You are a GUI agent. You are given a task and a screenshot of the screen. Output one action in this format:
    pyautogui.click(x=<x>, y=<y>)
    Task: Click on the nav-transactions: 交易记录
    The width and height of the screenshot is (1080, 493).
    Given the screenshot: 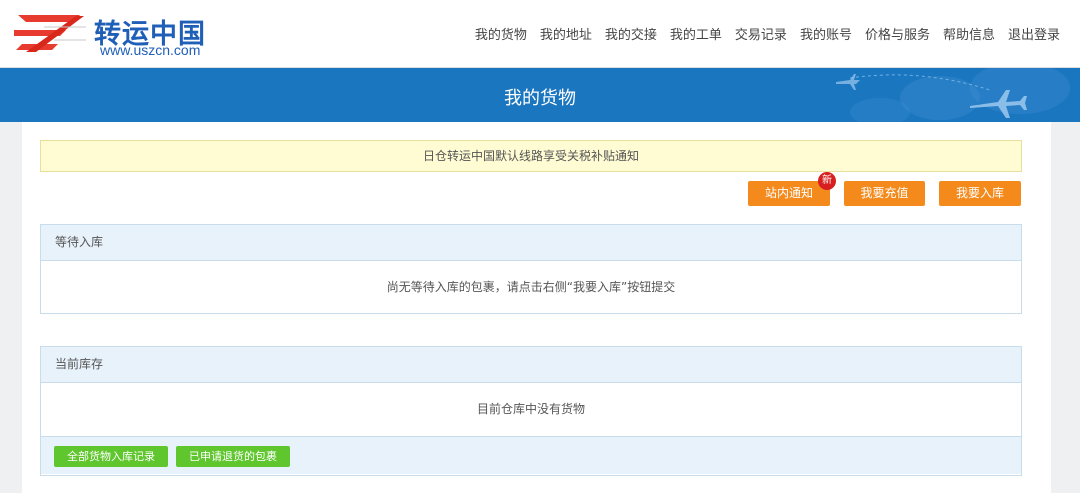 What is the action you would take?
    pyautogui.click(x=761, y=33)
    